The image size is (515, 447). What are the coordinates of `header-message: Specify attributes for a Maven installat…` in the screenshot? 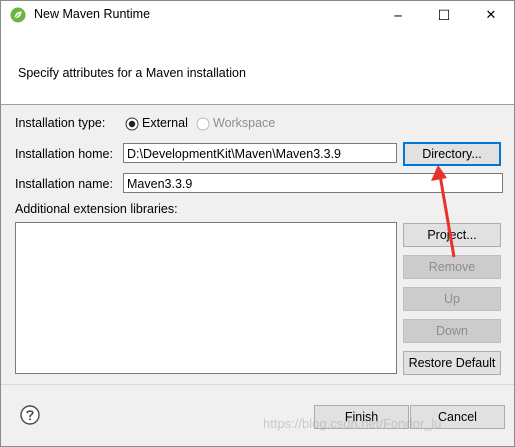 It's located at (132, 73).